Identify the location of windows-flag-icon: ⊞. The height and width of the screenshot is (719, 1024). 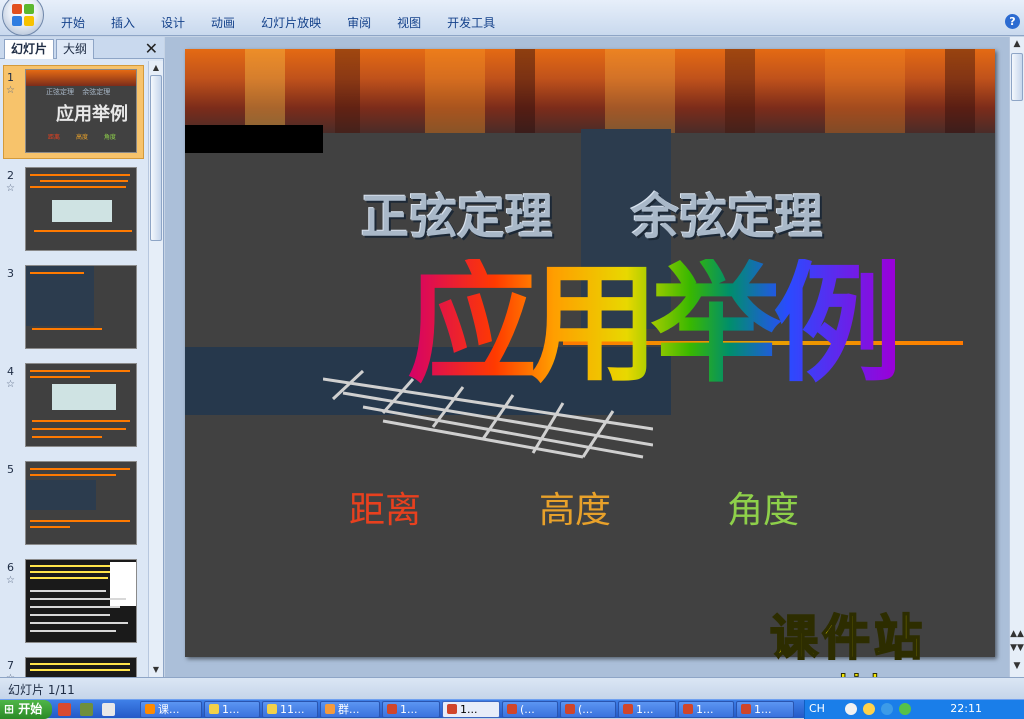
(9, 709).